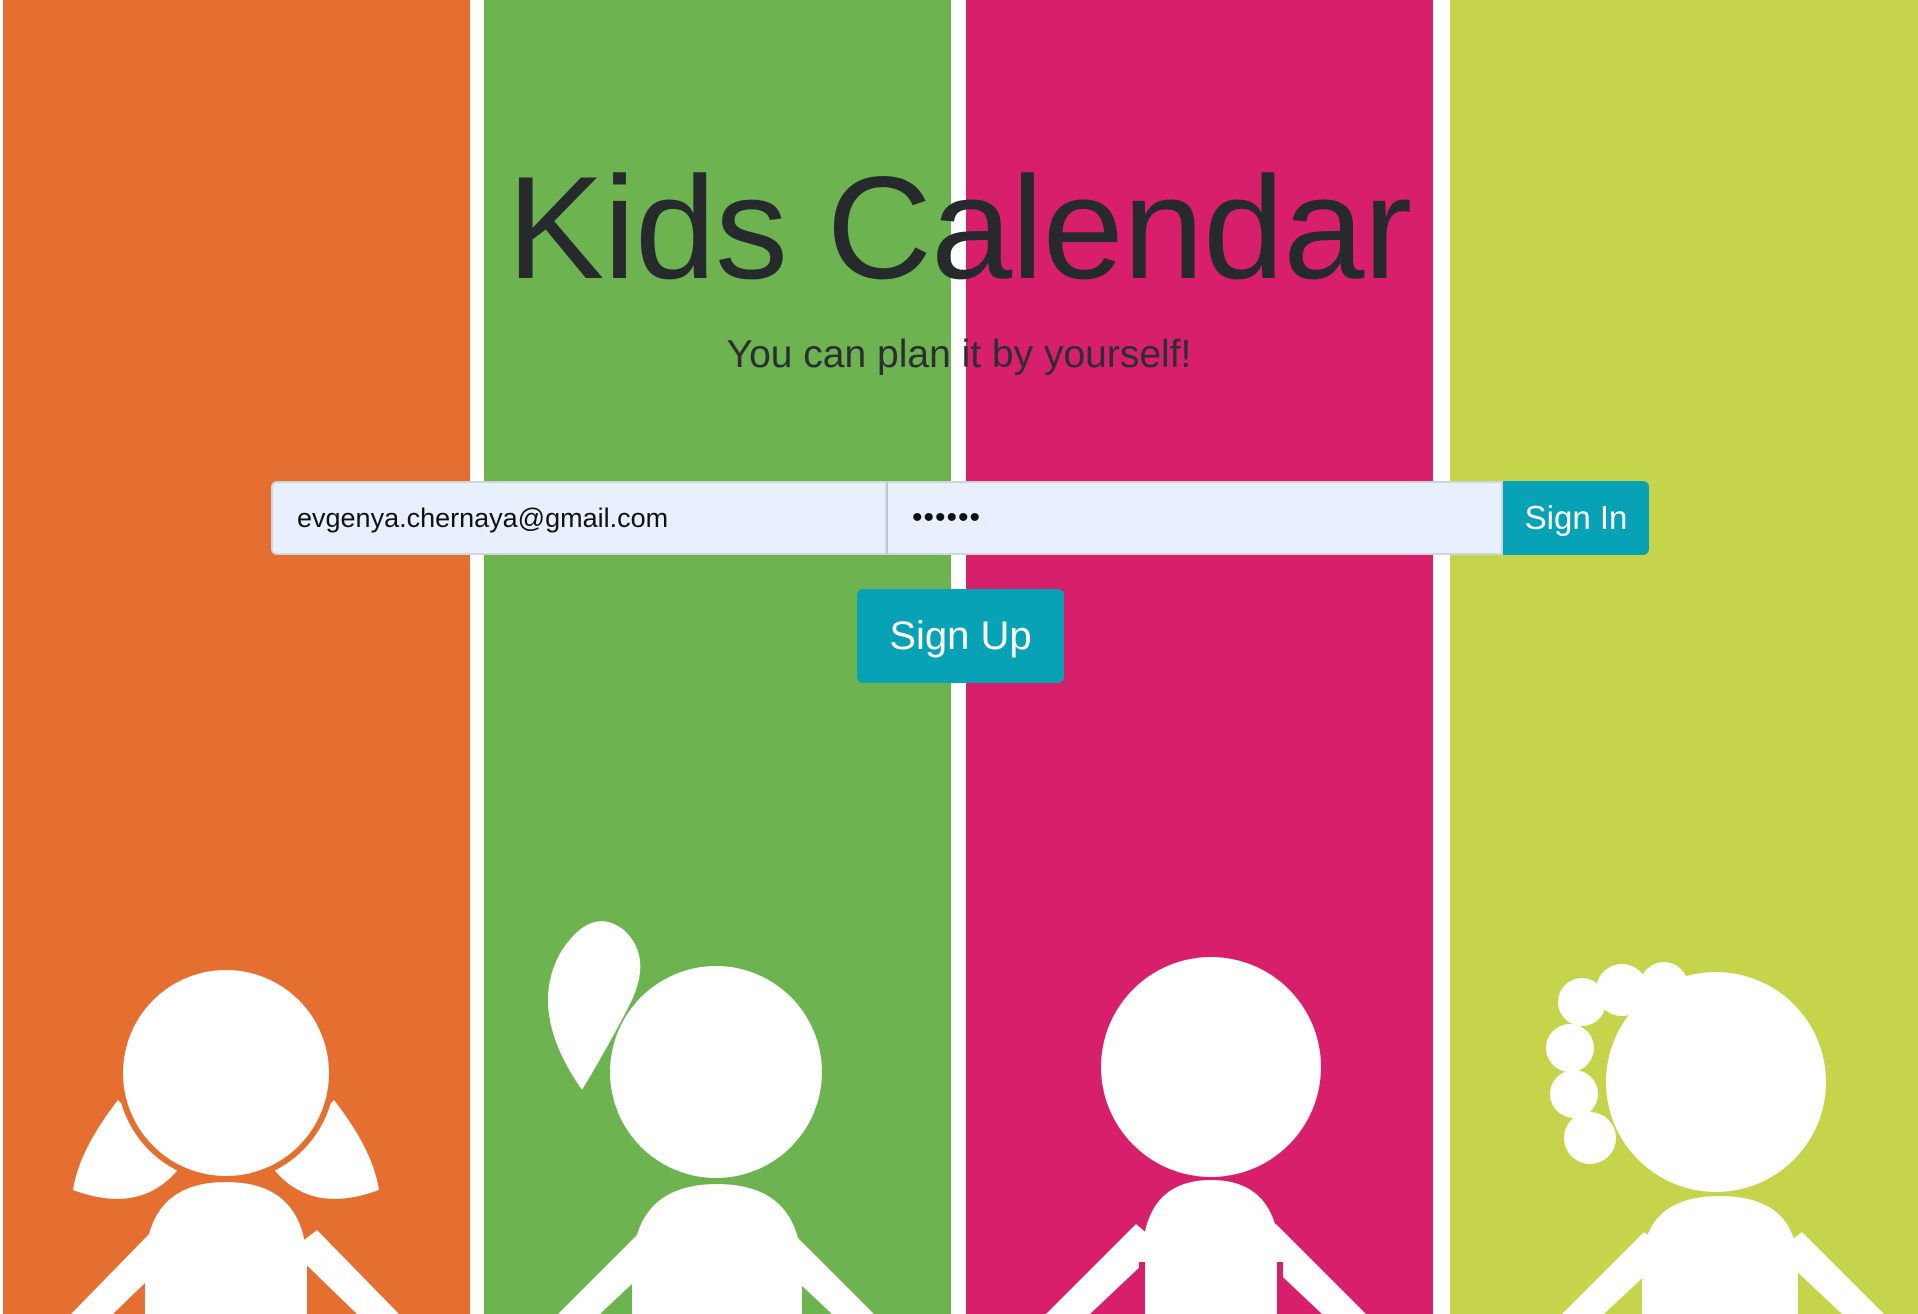 This screenshot has width=1918, height=1314. Describe the element at coordinates (579, 518) in the screenshot. I see `email-field` at that location.